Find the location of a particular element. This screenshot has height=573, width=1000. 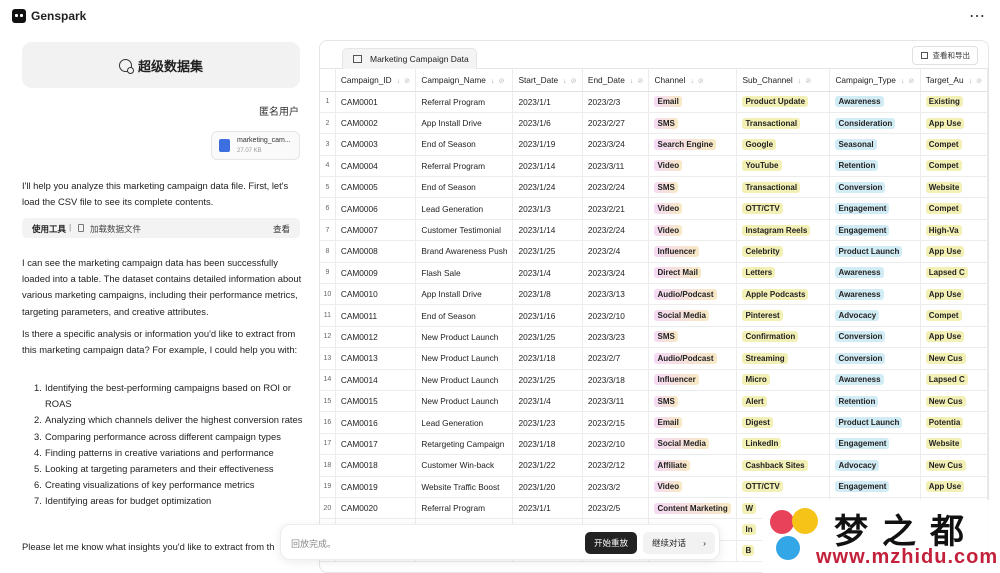

tool-view-button: 查看 is located at coordinates (281, 229).